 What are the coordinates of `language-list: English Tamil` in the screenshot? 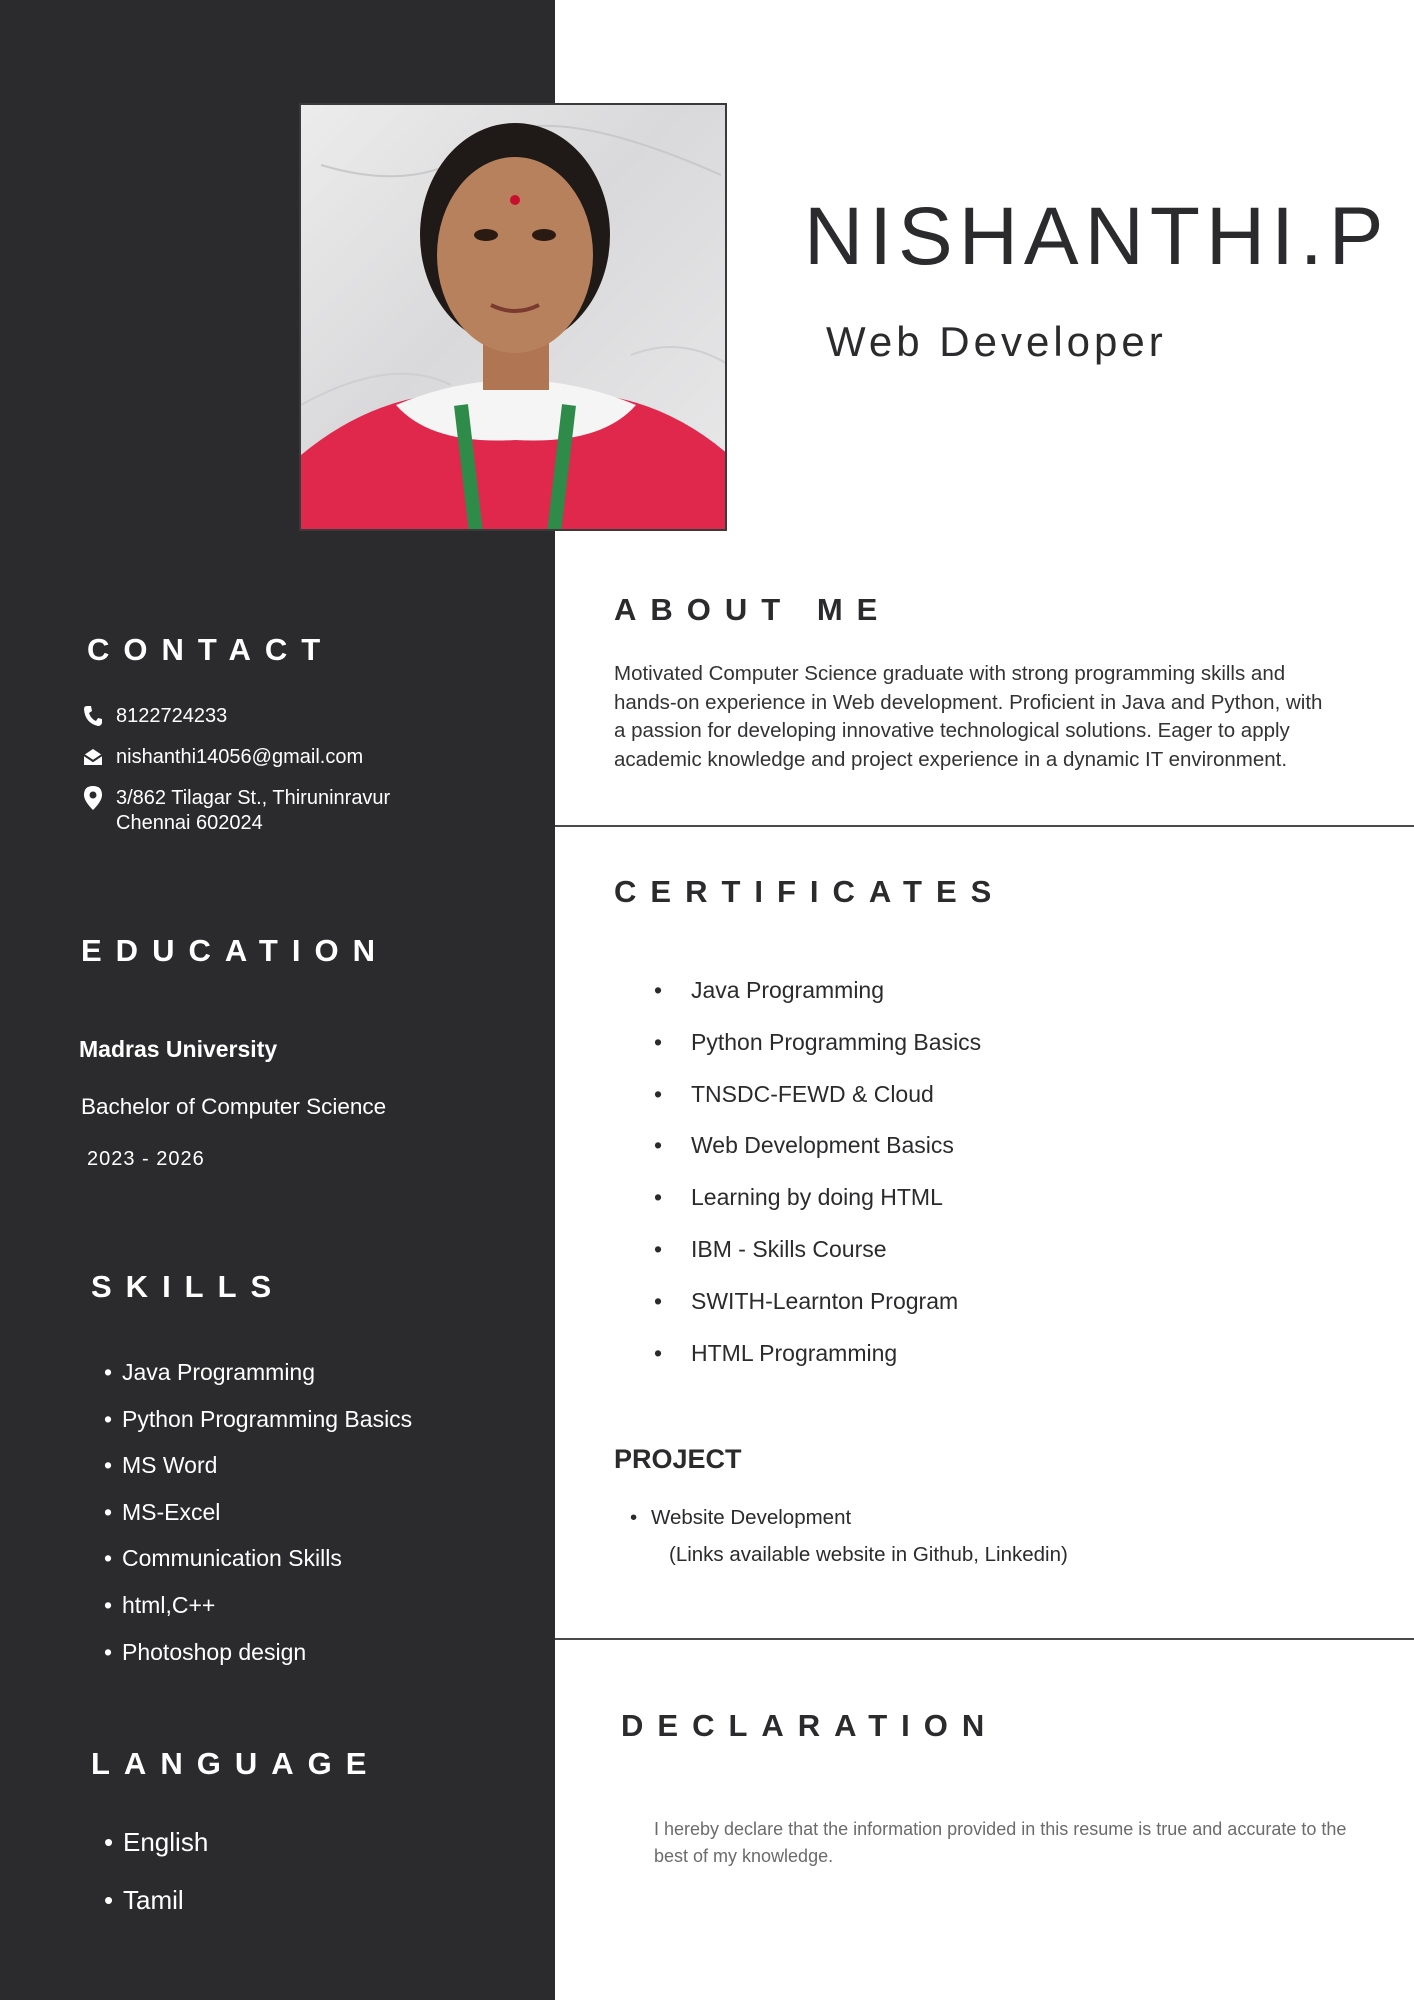 It's located at (156, 1884).